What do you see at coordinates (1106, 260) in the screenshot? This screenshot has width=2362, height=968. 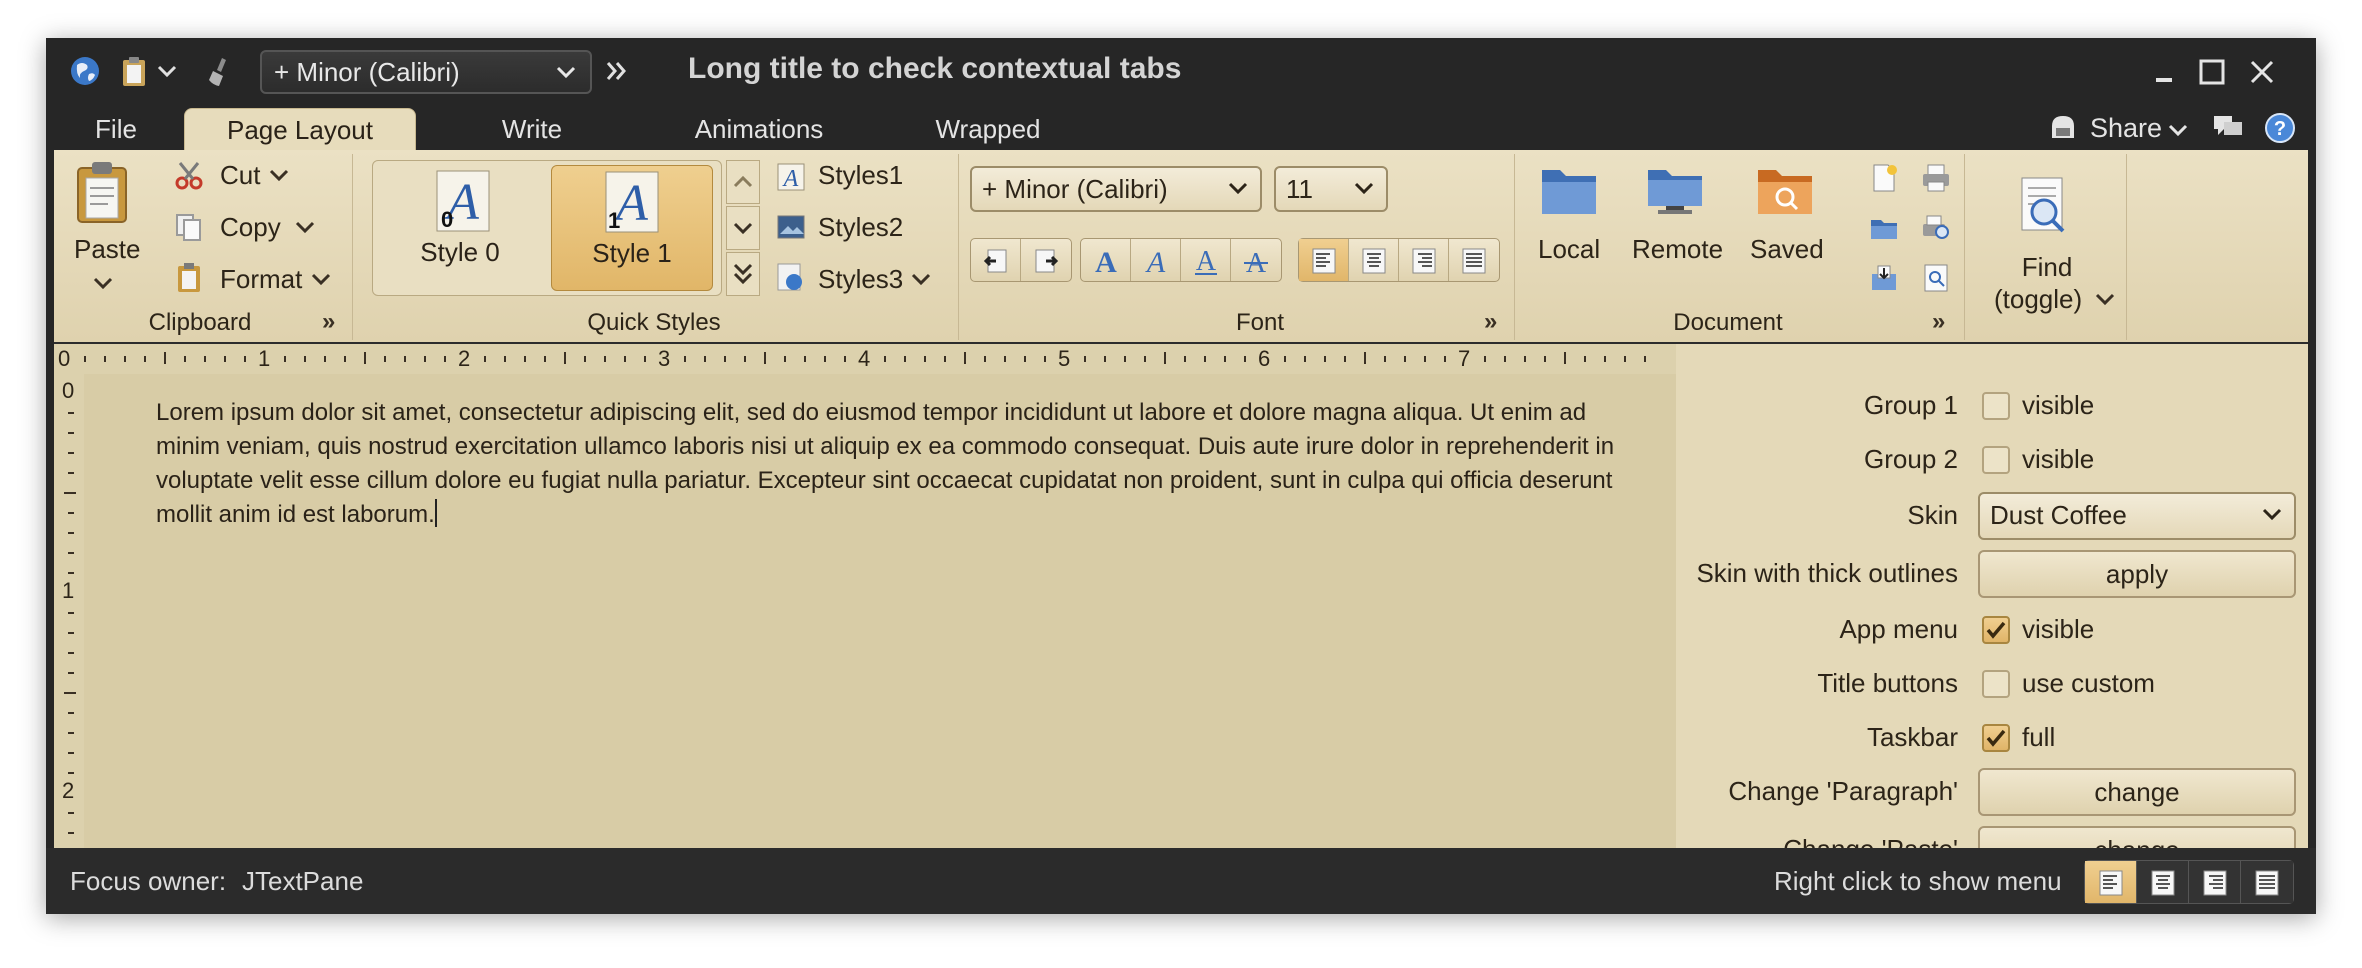 I see `bold-button: A` at bounding box center [1106, 260].